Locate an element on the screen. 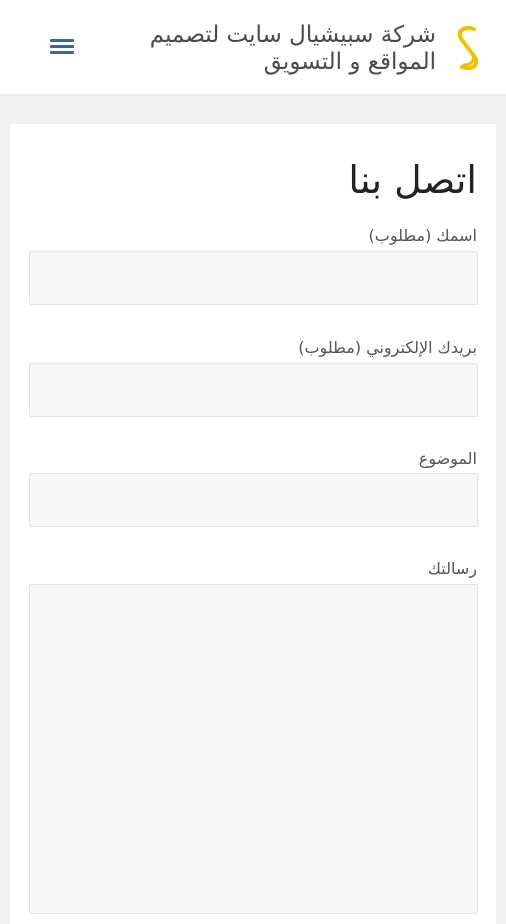  name-label: اسمك (مطلوب) is located at coordinates (422, 235).